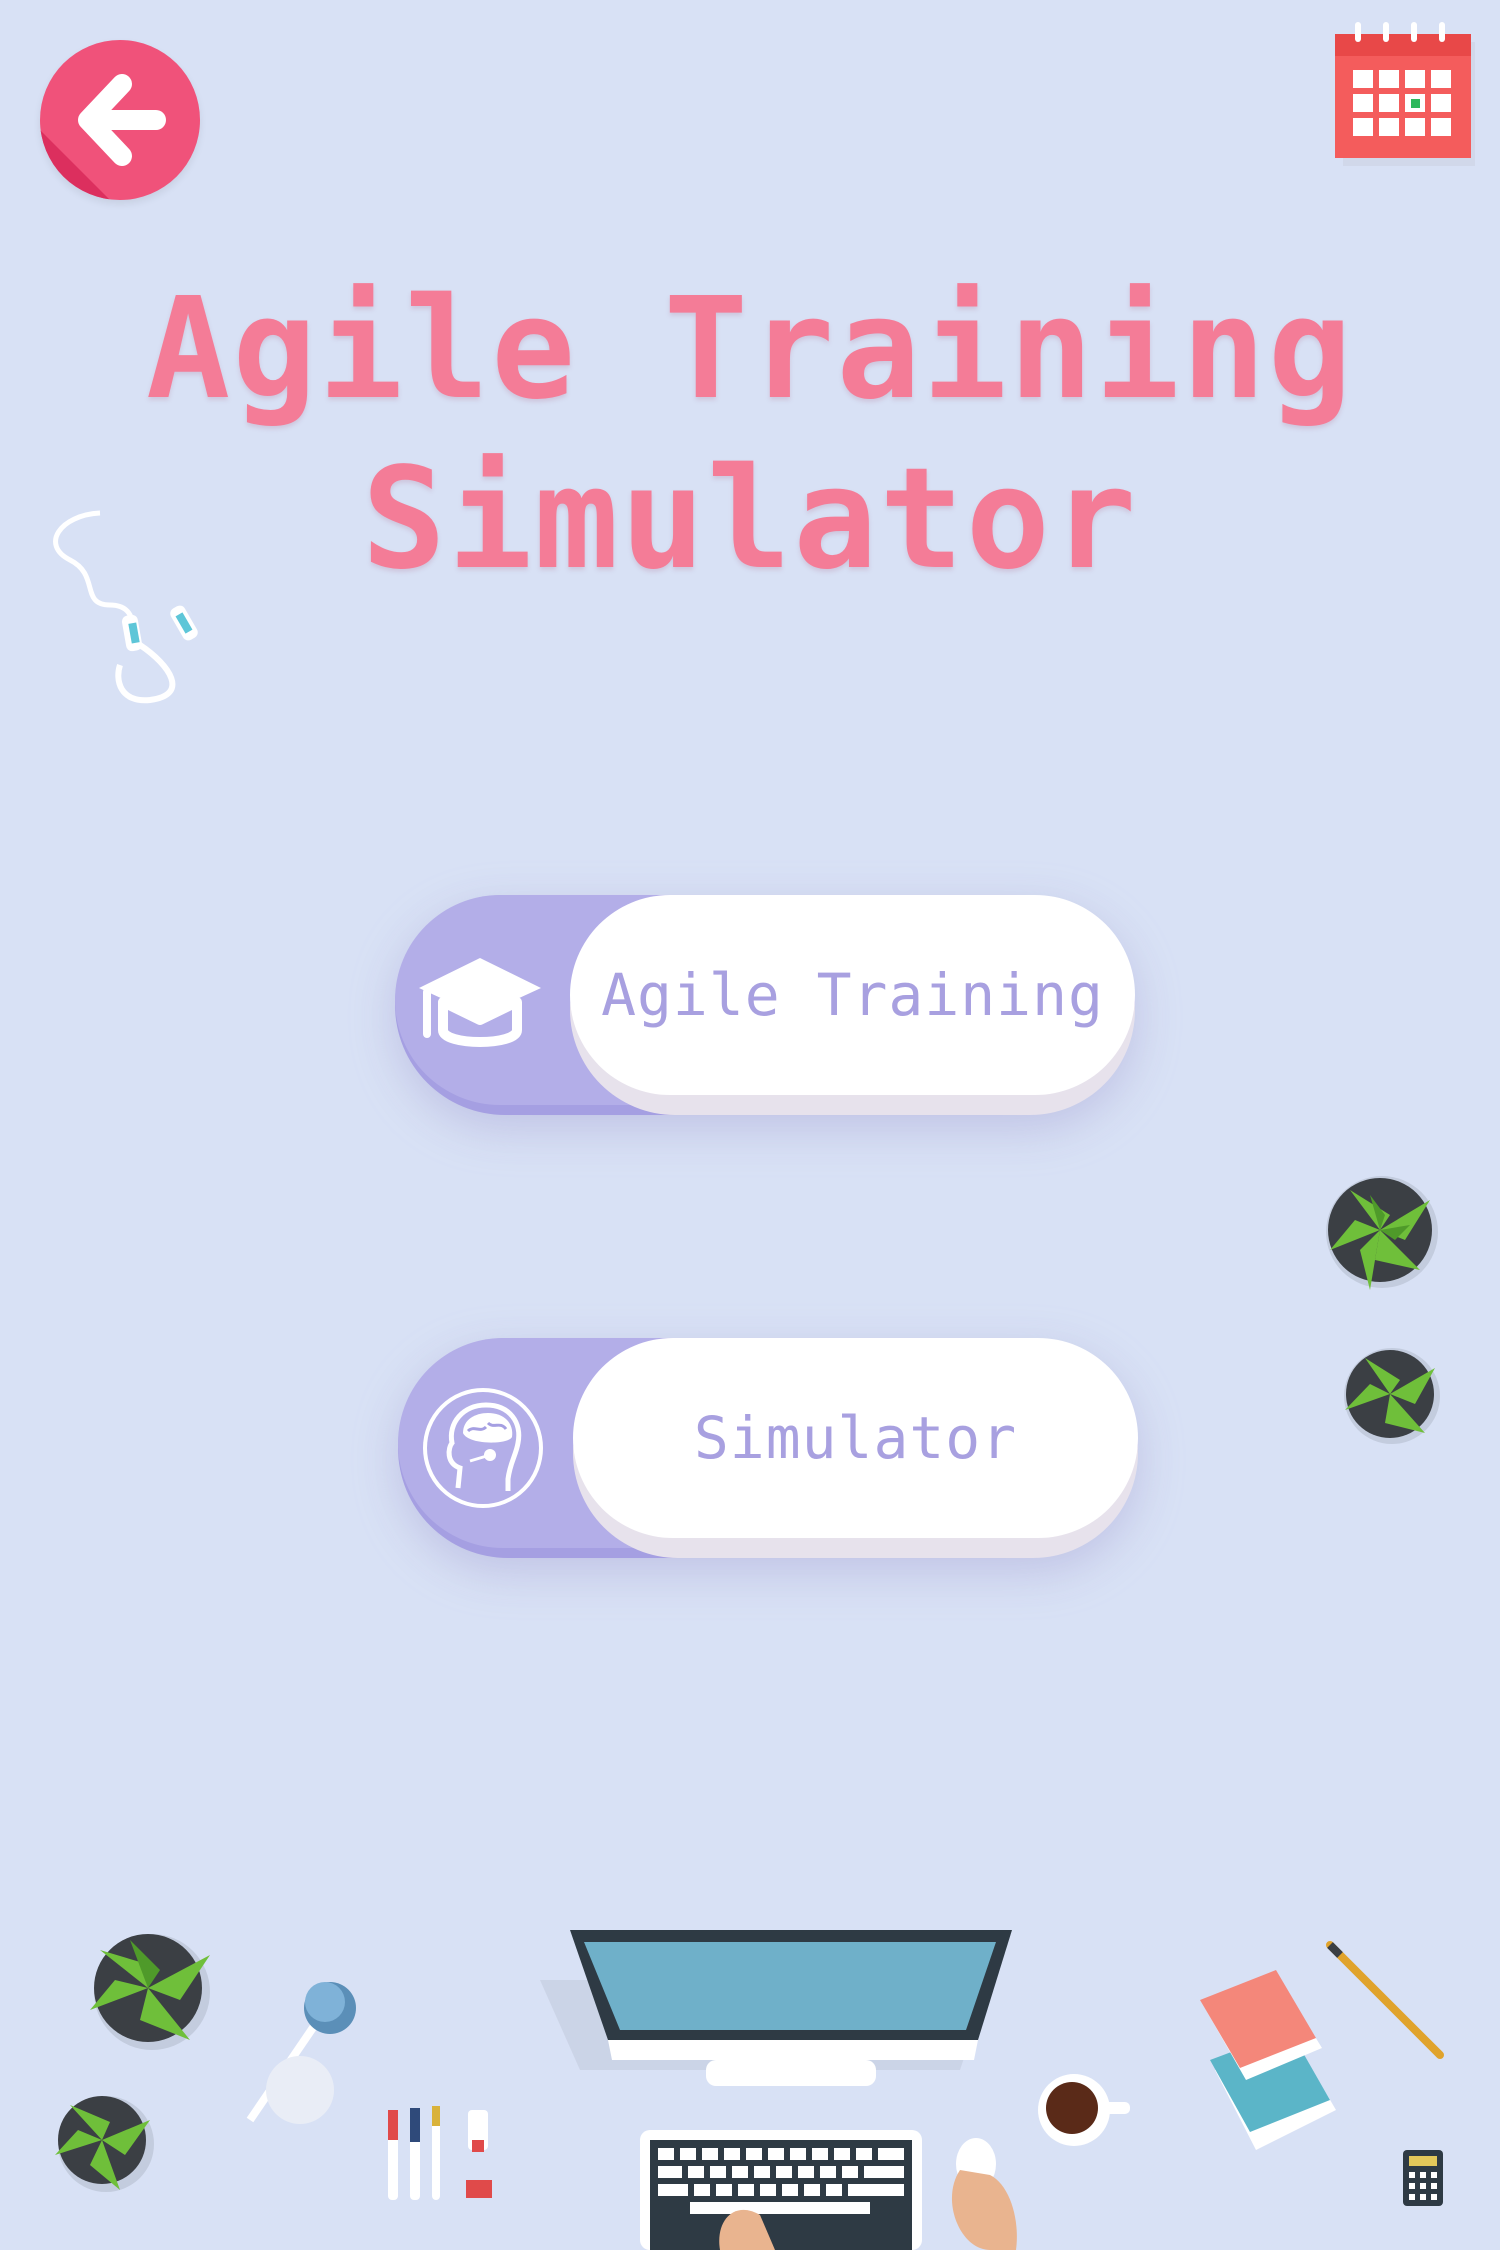 This screenshot has width=1500, height=2250. Describe the element at coordinates (1423, 2178) in the screenshot. I see `calculator-decoration` at that location.